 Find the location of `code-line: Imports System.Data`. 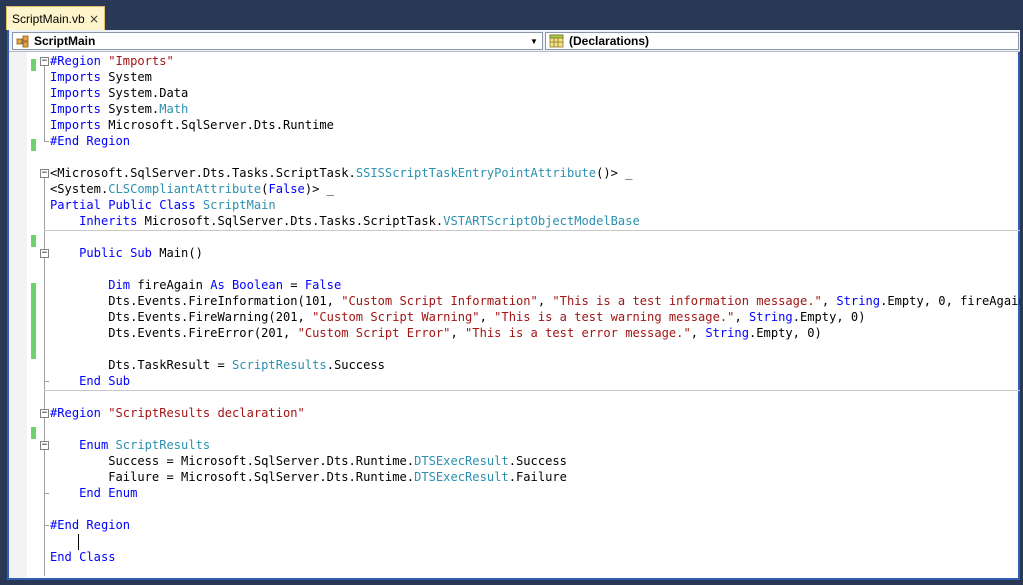

code-line: Imports System.Data is located at coordinates (119, 93).